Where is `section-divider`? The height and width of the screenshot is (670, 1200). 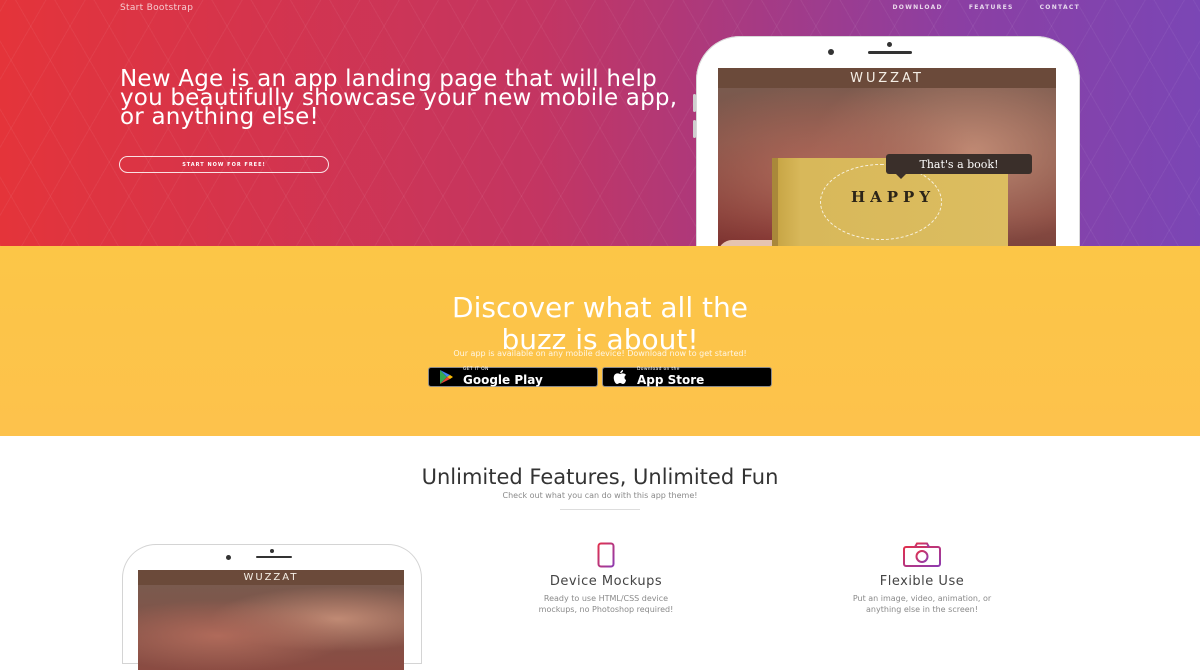
section-divider is located at coordinates (600, 509).